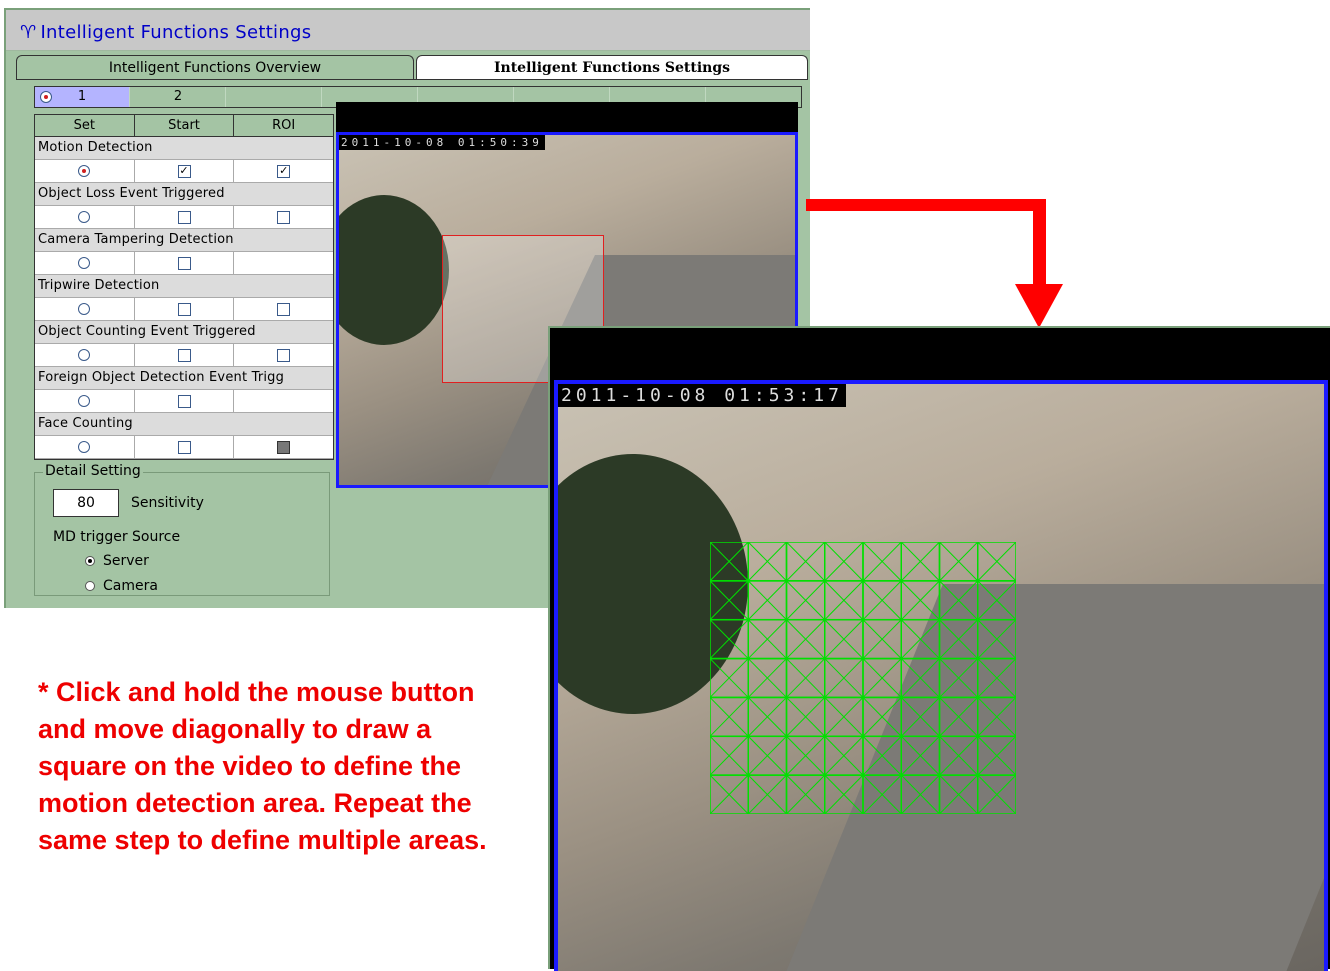 This screenshot has width=1330, height=971. Describe the element at coordinates (184, 332) in the screenshot. I see `function-label: Object Counting Event Triggered` at that location.